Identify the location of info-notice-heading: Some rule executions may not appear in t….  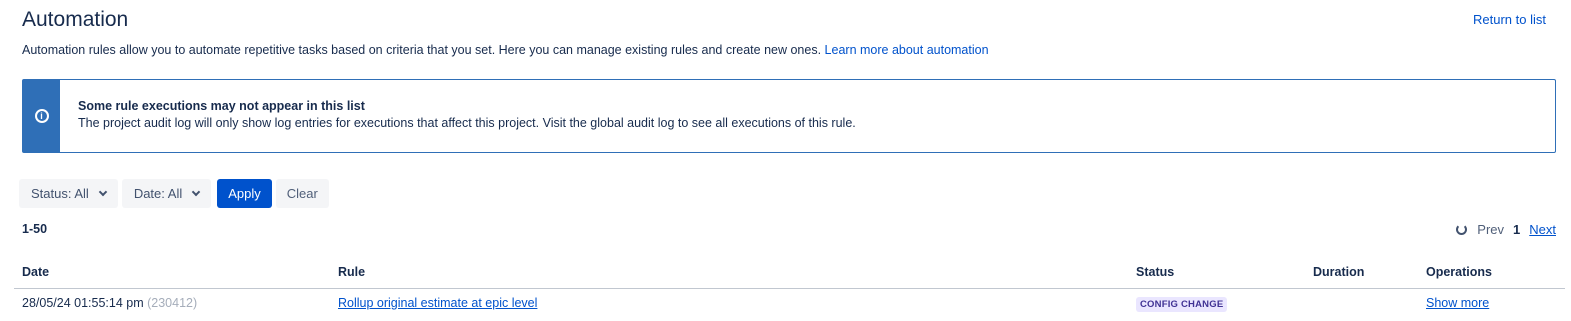
(221, 106).